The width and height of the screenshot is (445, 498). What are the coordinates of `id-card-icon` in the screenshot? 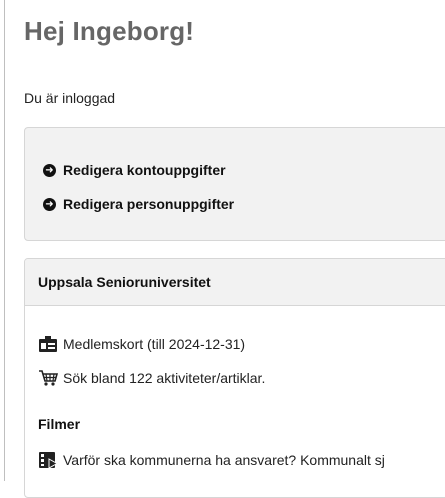 It's located at (48, 344).